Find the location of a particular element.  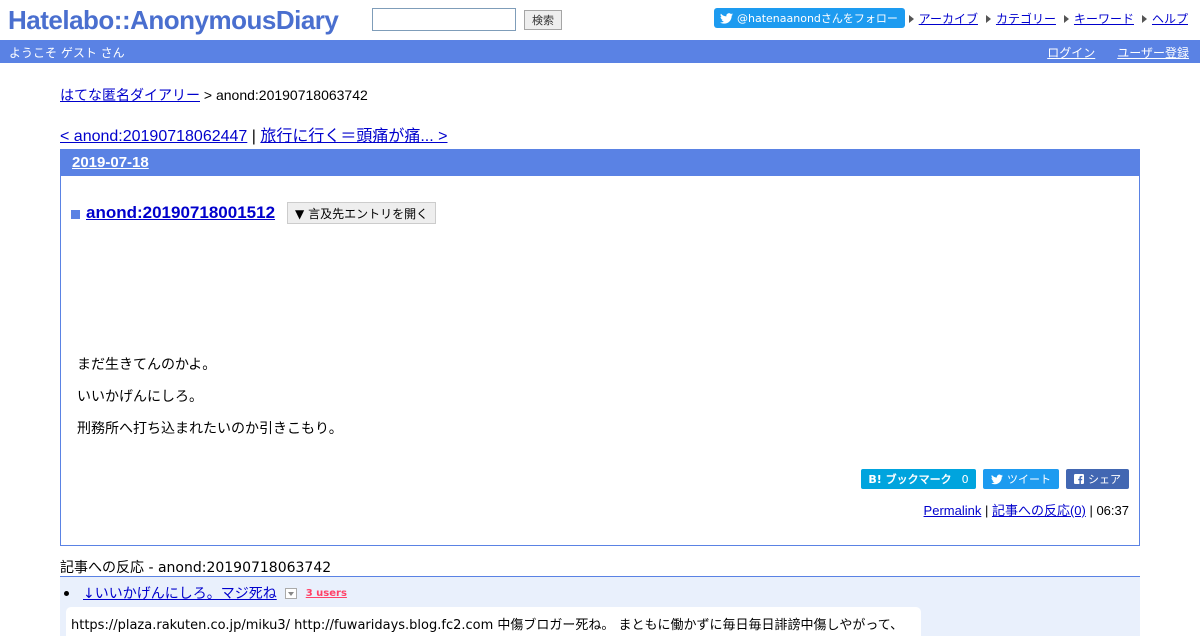

entry-footer: Permalink | 記事への反応(0) | 06:37 is located at coordinates (1026, 509).